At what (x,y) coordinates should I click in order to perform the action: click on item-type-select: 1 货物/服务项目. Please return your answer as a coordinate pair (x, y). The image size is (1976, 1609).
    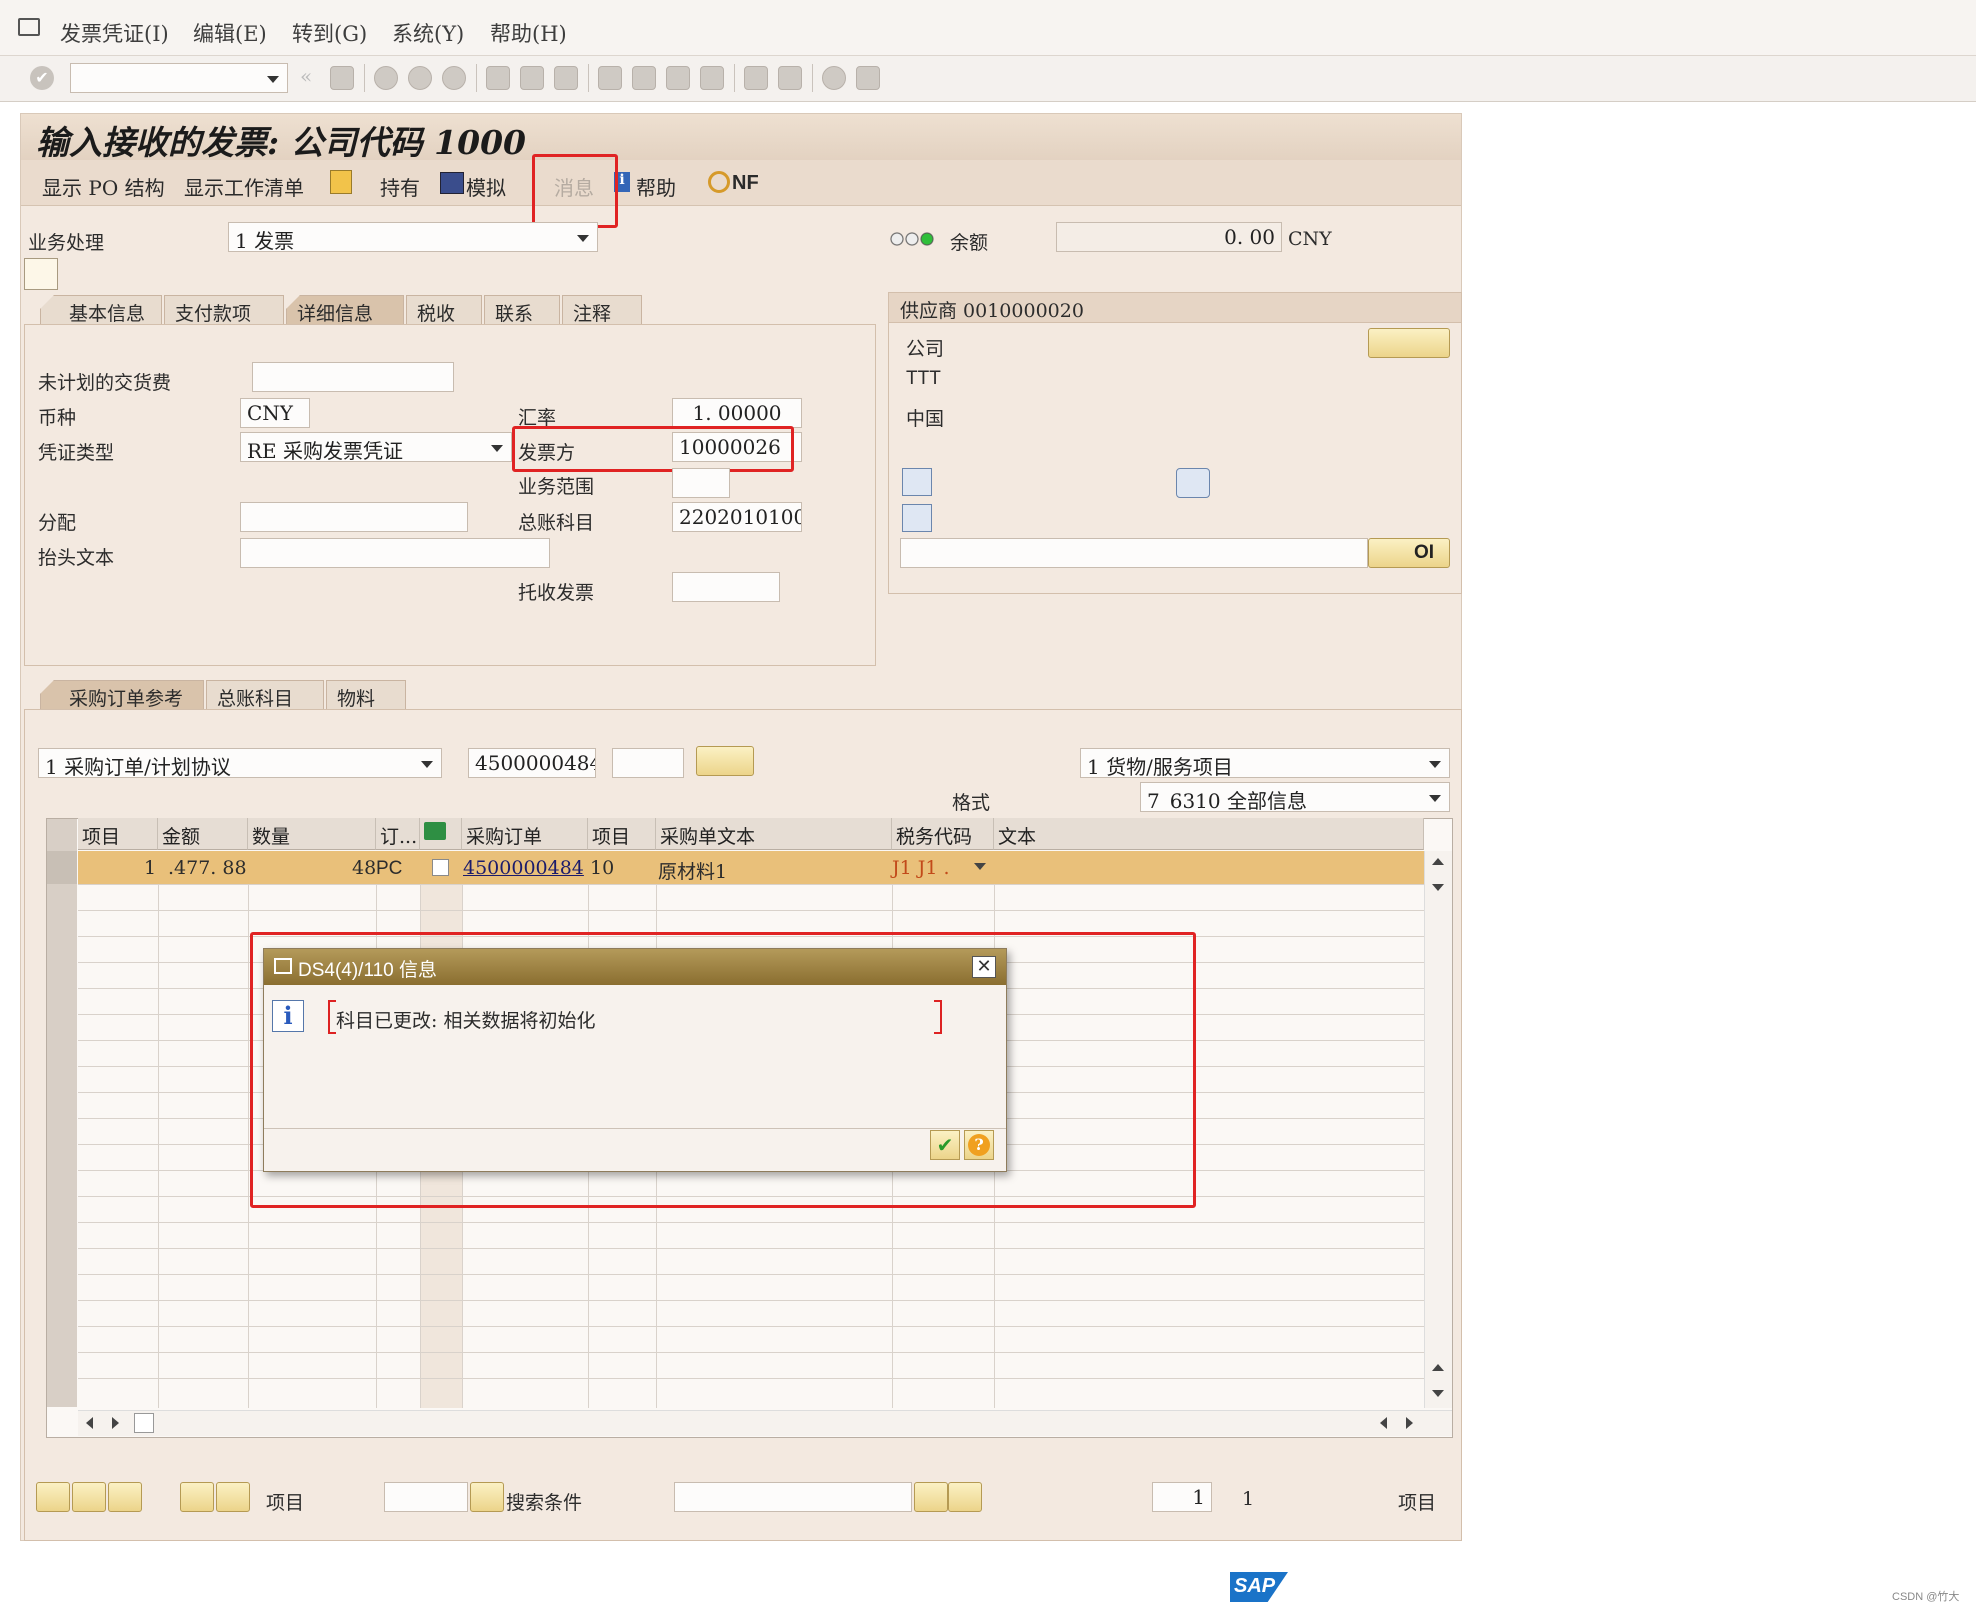
    Looking at the image, I should click on (1265, 763).